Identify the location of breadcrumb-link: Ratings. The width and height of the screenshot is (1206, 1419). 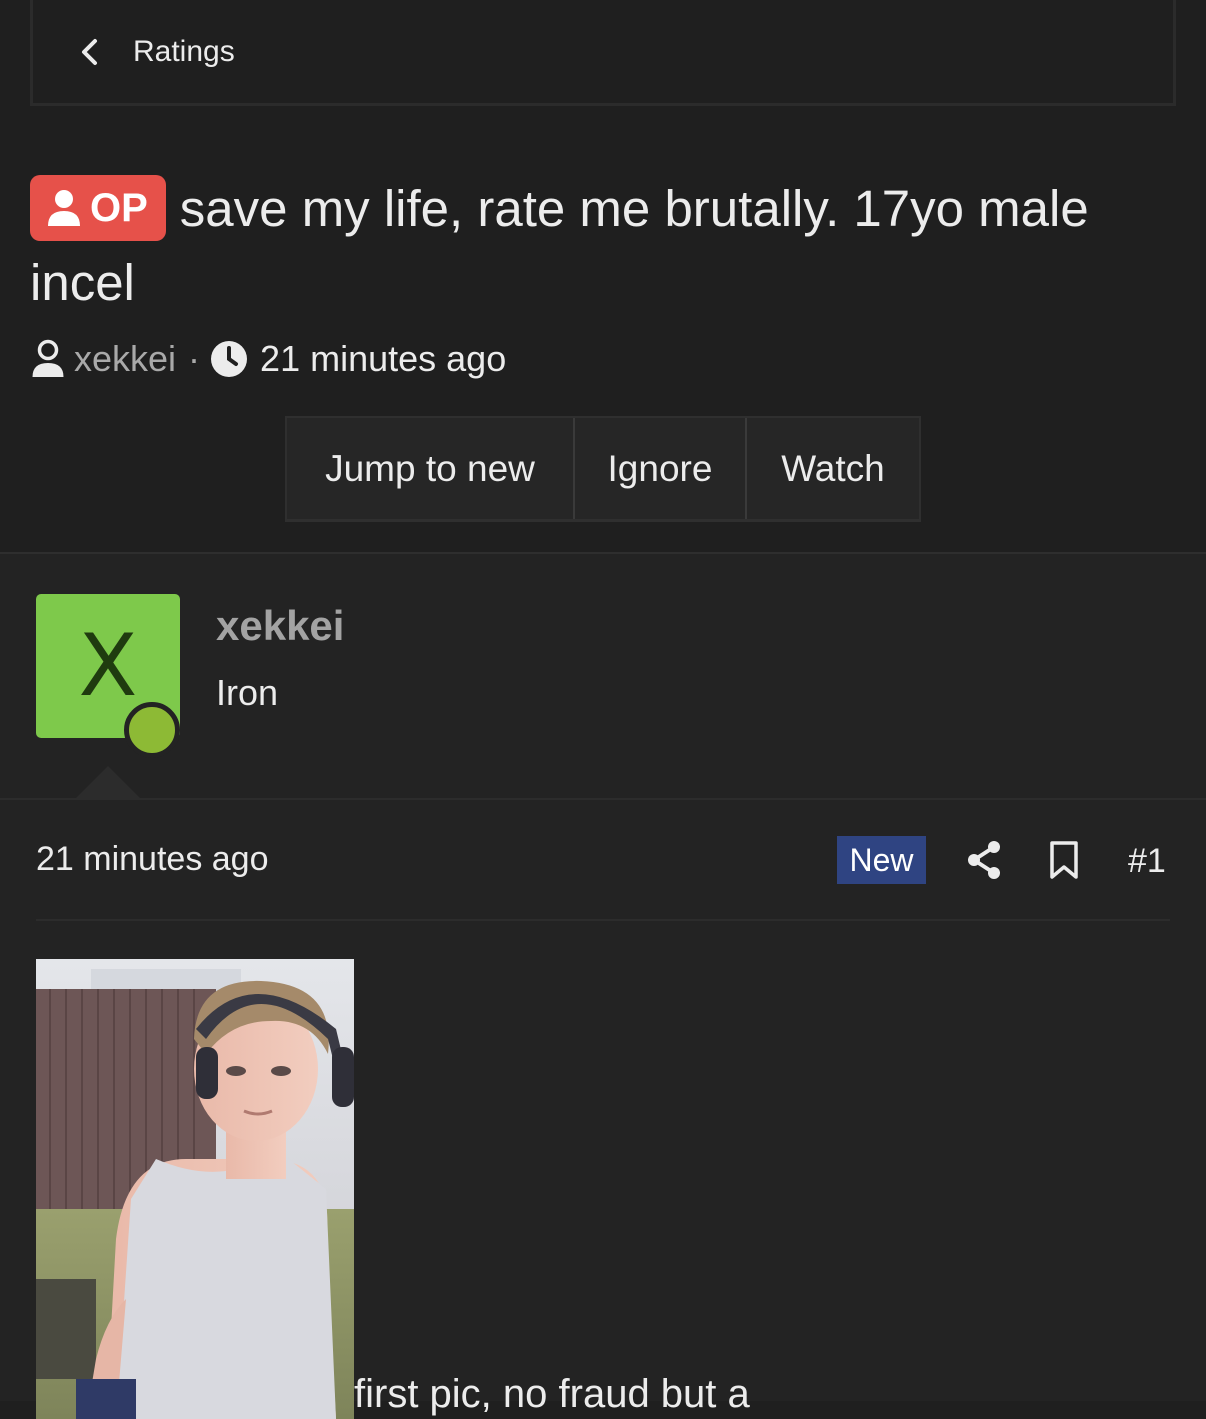
(184, 52).